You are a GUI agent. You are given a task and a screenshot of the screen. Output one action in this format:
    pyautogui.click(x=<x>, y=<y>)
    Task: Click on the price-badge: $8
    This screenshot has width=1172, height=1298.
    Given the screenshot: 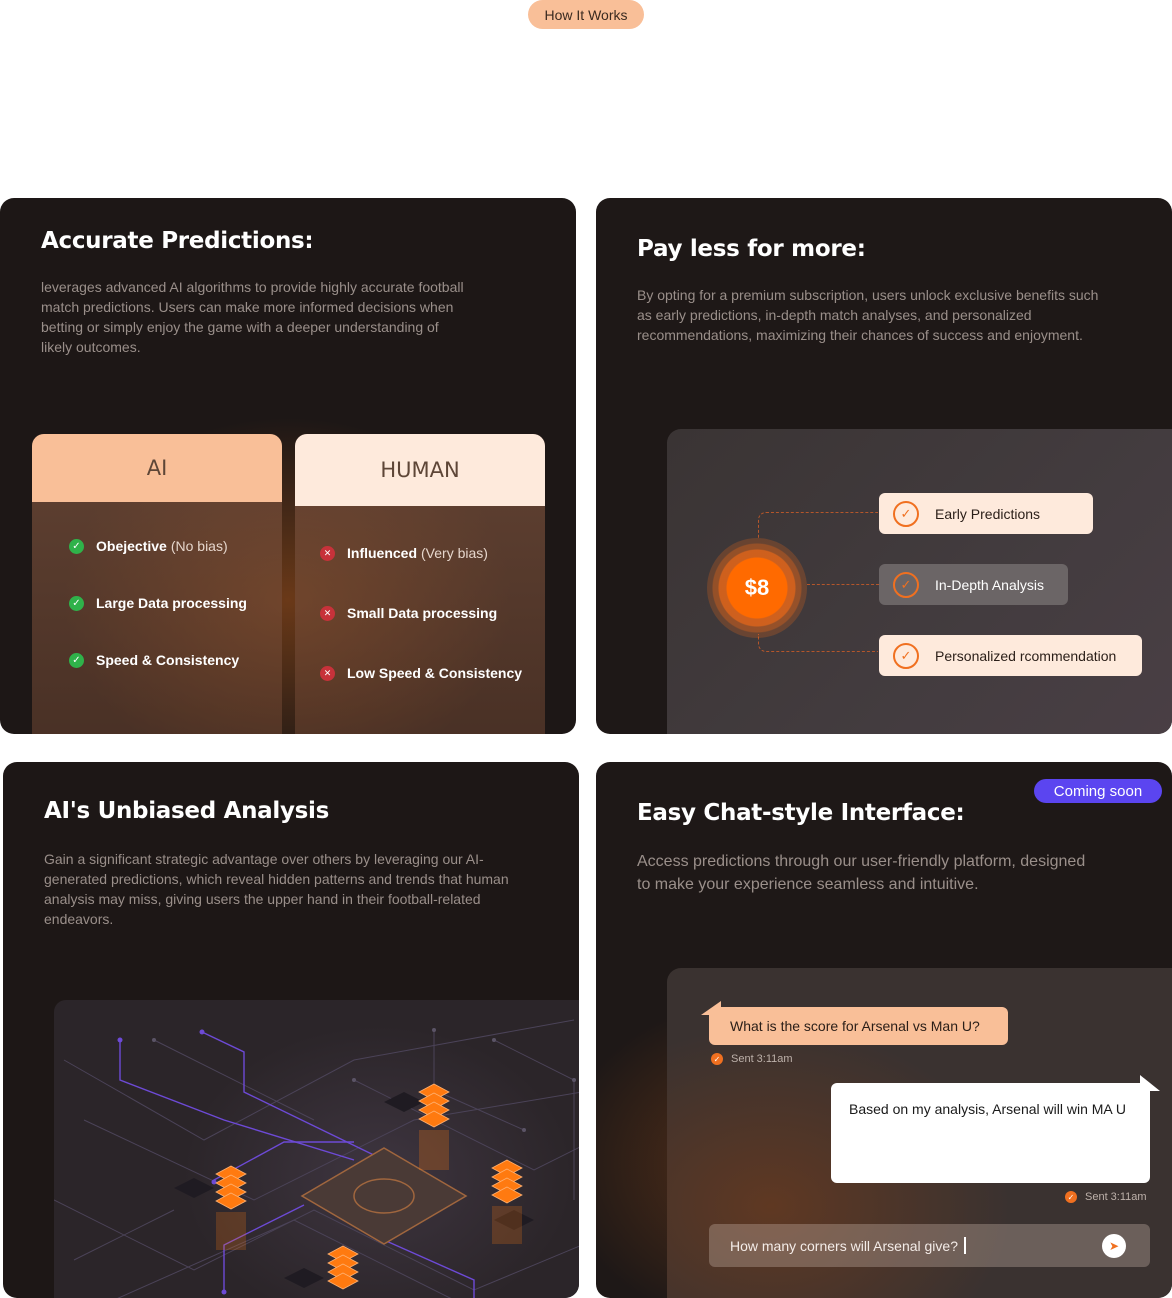 What is the action you would take?
    pyautogui.click(x=757, y=588)
    